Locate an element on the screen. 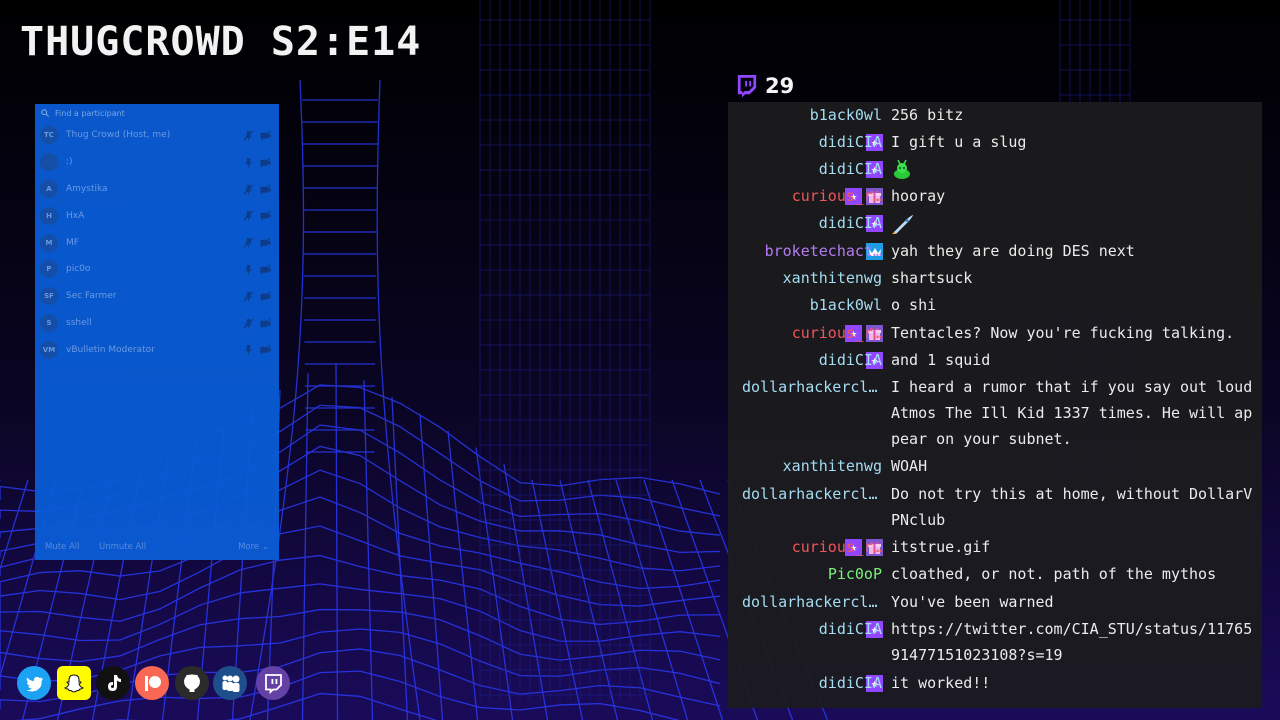 The image size is (1280, 720). chat-message-text: it worked!! is located at coordinates (941, 683).